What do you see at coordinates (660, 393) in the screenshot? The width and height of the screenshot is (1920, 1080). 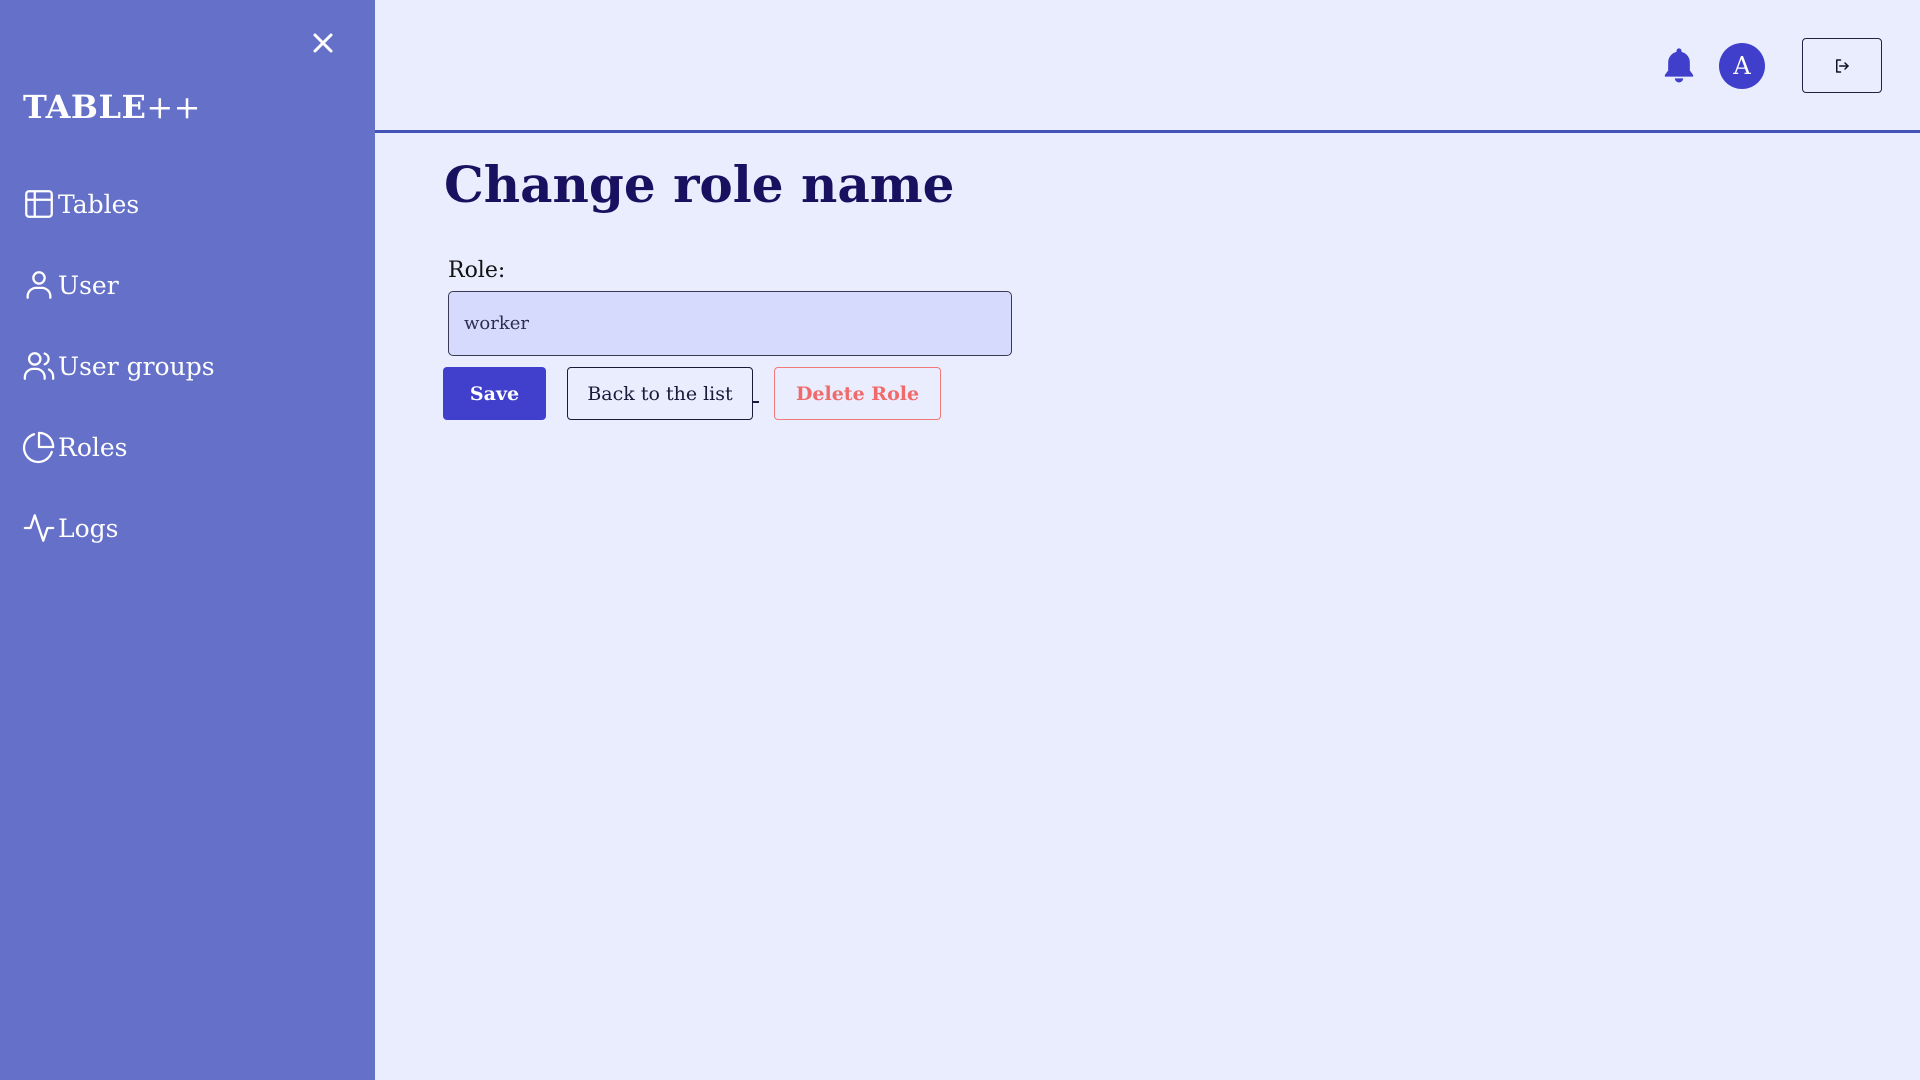 I see `back-to-list-button: Back to the list` at bounding box center [660, 393].